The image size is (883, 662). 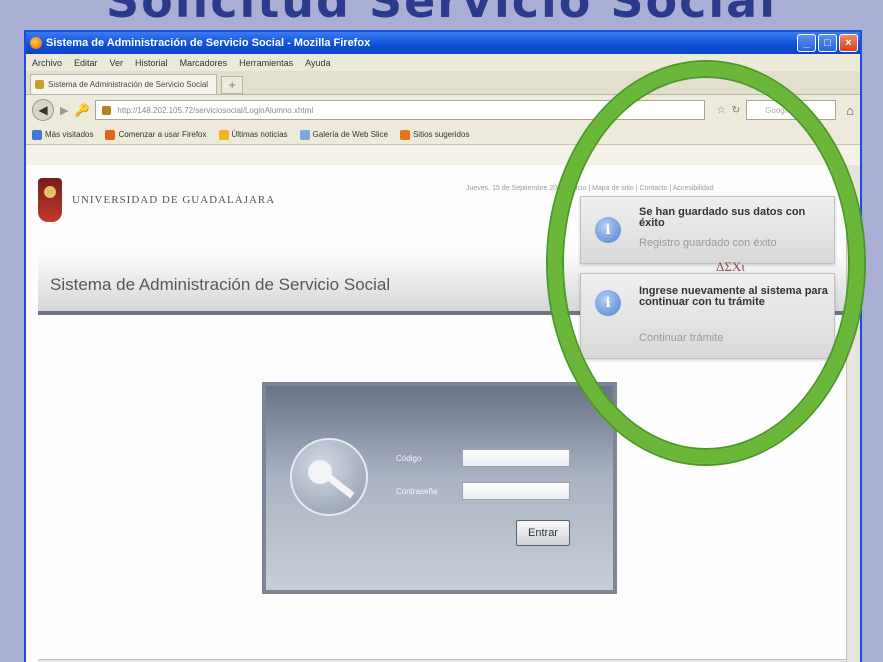 I want to click on code-label: Código, so click(x=409, y=458).